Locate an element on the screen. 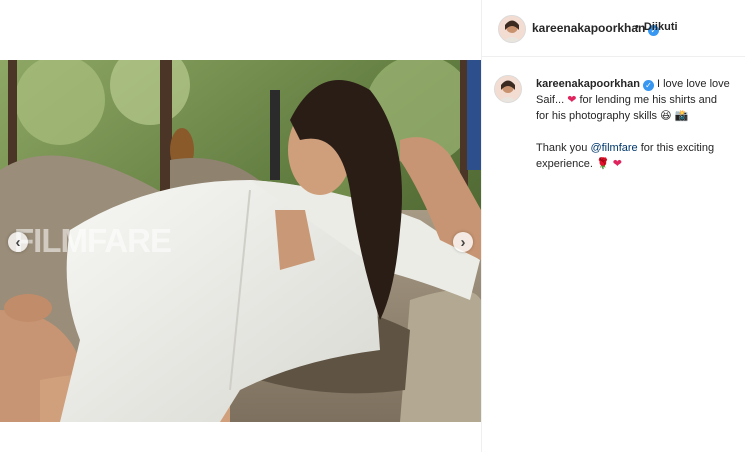 Image resolution: width=745 pixels, height=452 pixels. chevron-left-icon: ‹ is located at coordinates (18, 242).